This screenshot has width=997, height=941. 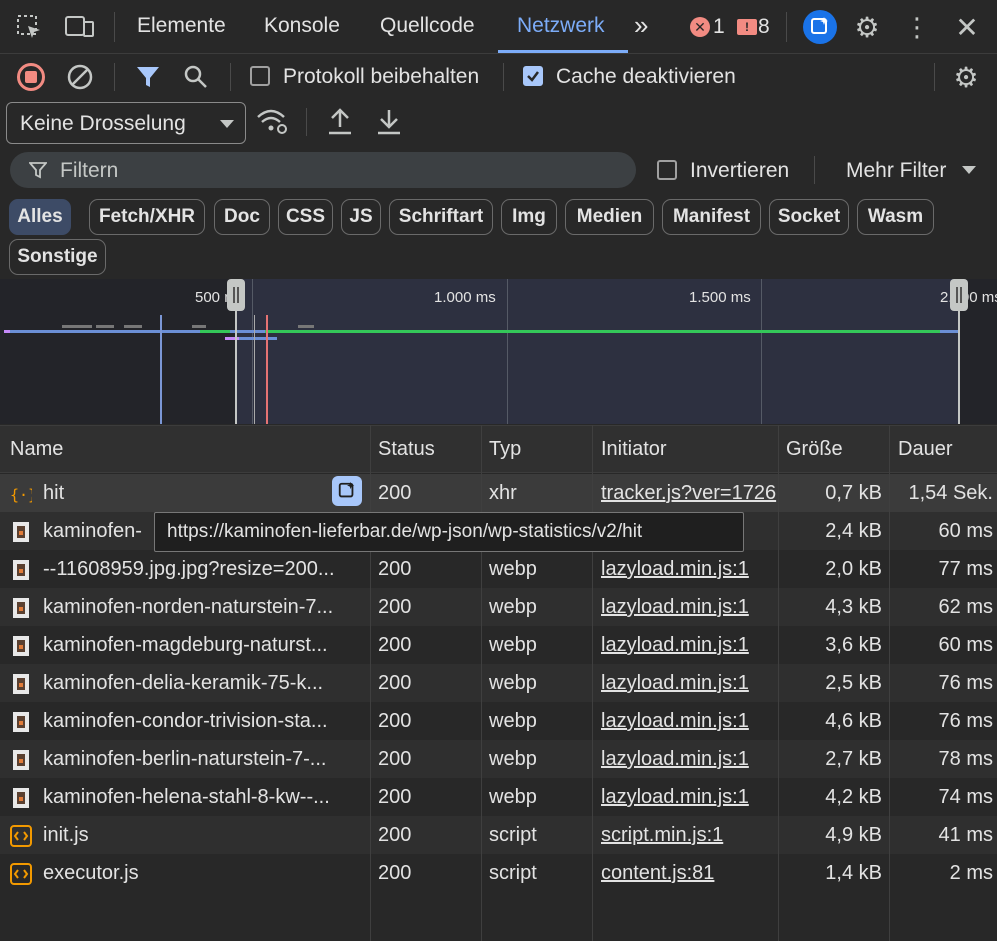 I want to click on chip-img: Img, so click(x=529, y=217).